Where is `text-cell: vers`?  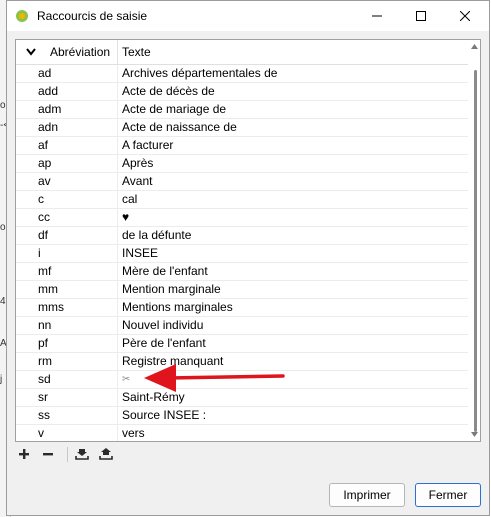
text-cell: vers is located at coordinates (292, 433).